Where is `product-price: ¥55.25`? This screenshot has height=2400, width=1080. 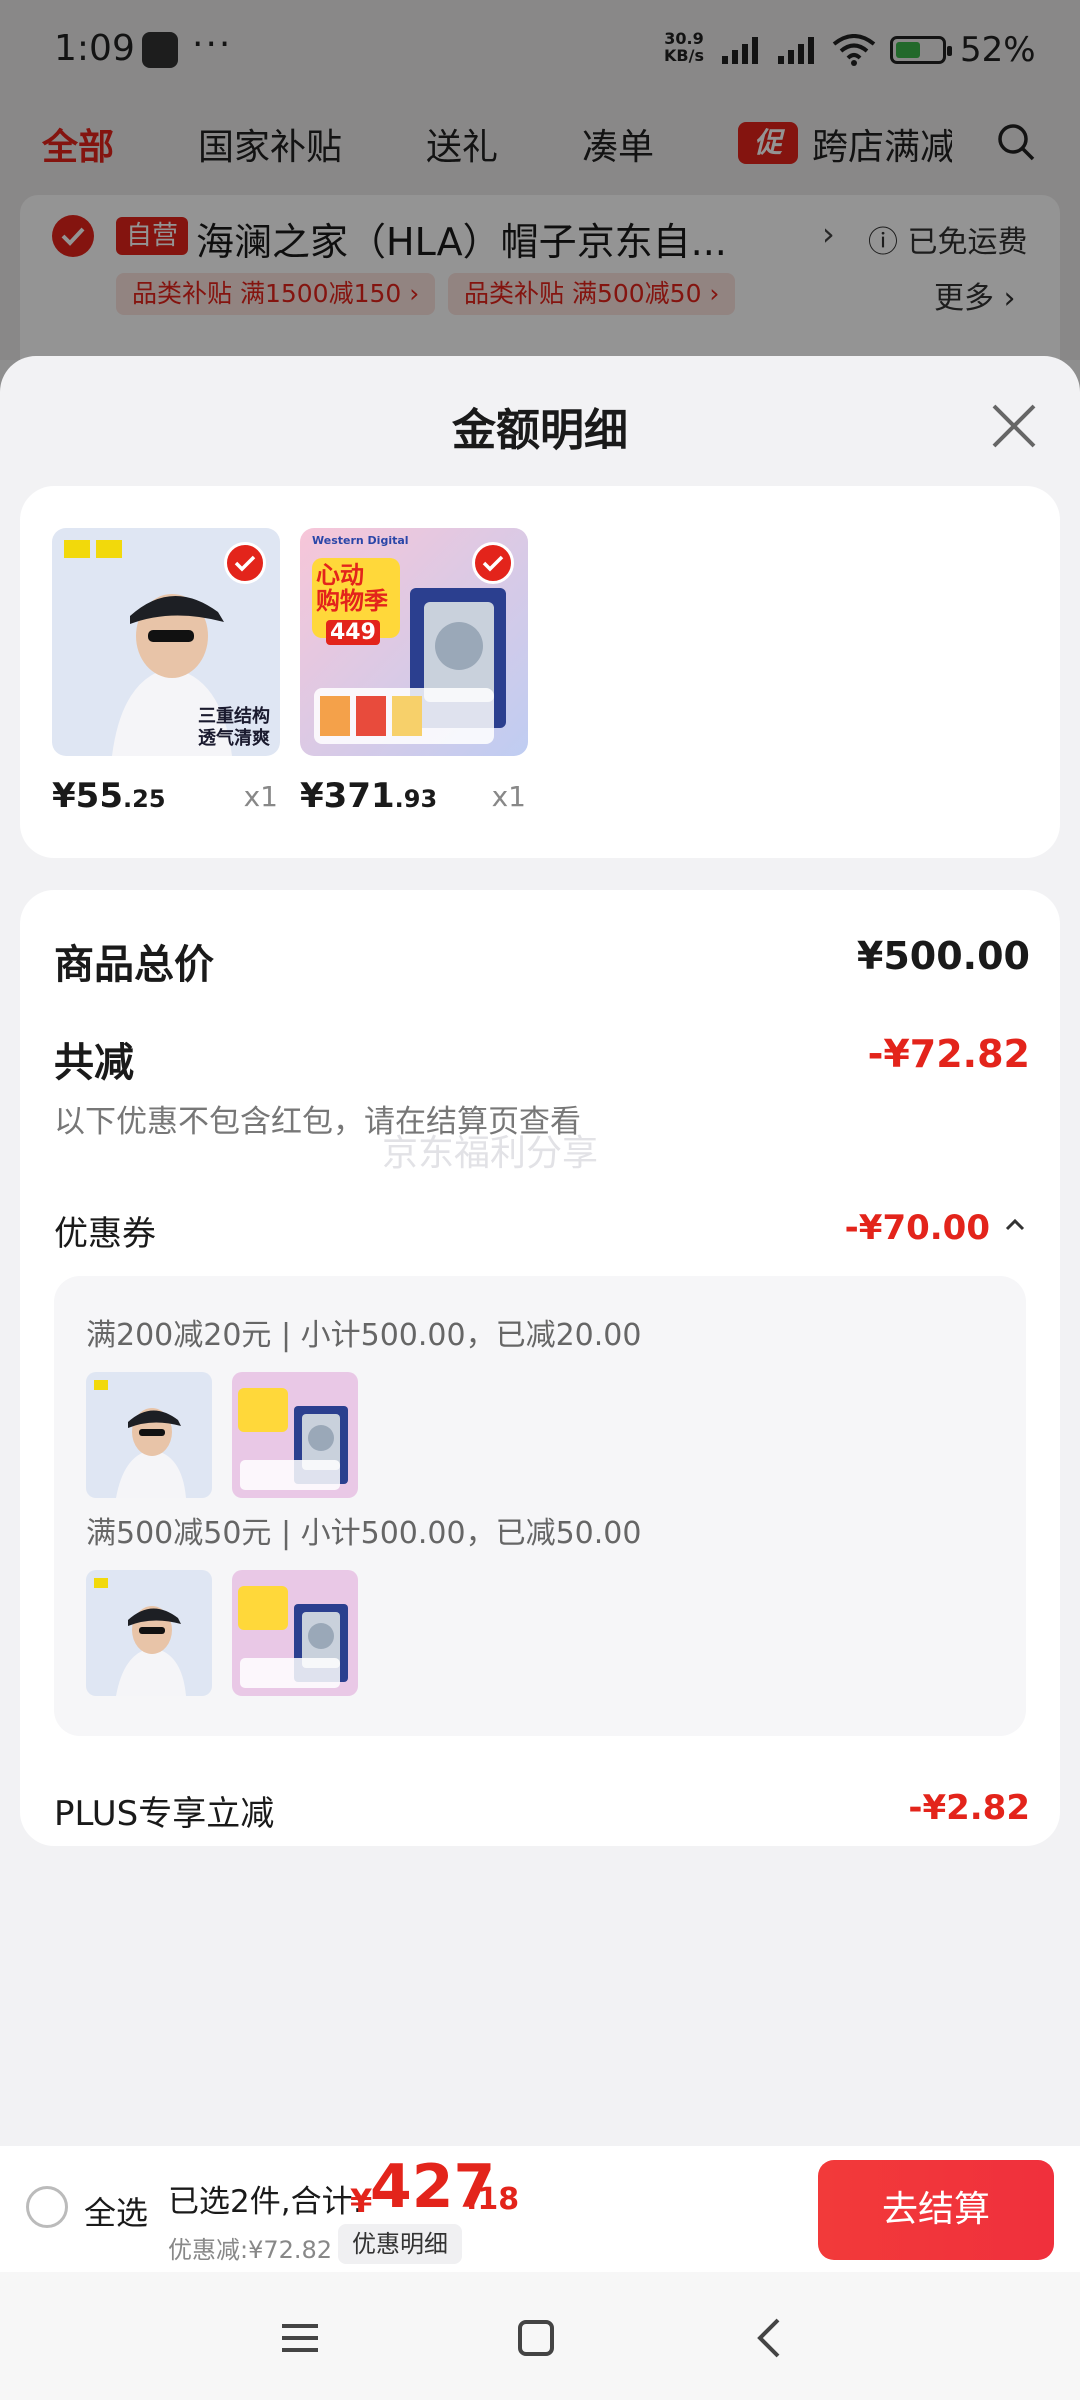 product-price: ¥55.25 is located at coordinates (109, 796).